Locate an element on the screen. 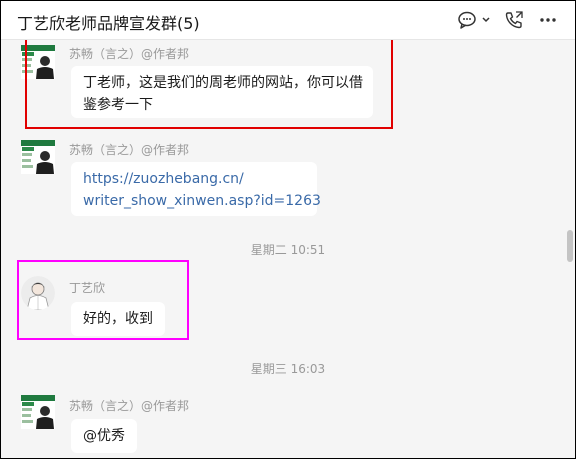 The image size is (576, 459). highlight-box-magenta is located at coordinates (103, 300).